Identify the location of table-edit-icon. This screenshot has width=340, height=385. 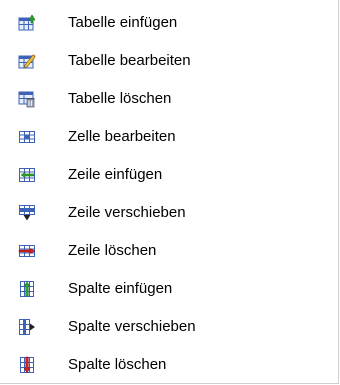
(27, 61).